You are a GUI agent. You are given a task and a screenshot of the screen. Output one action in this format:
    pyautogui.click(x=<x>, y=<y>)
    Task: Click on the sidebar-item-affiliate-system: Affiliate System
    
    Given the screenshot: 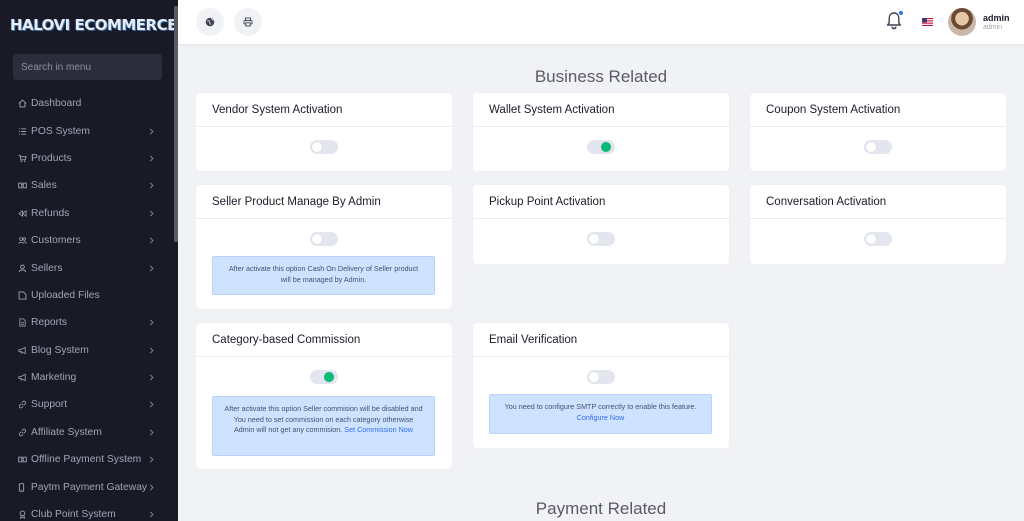 What is the action you would take?
    pyautogui.click(x=87, y=432)
    